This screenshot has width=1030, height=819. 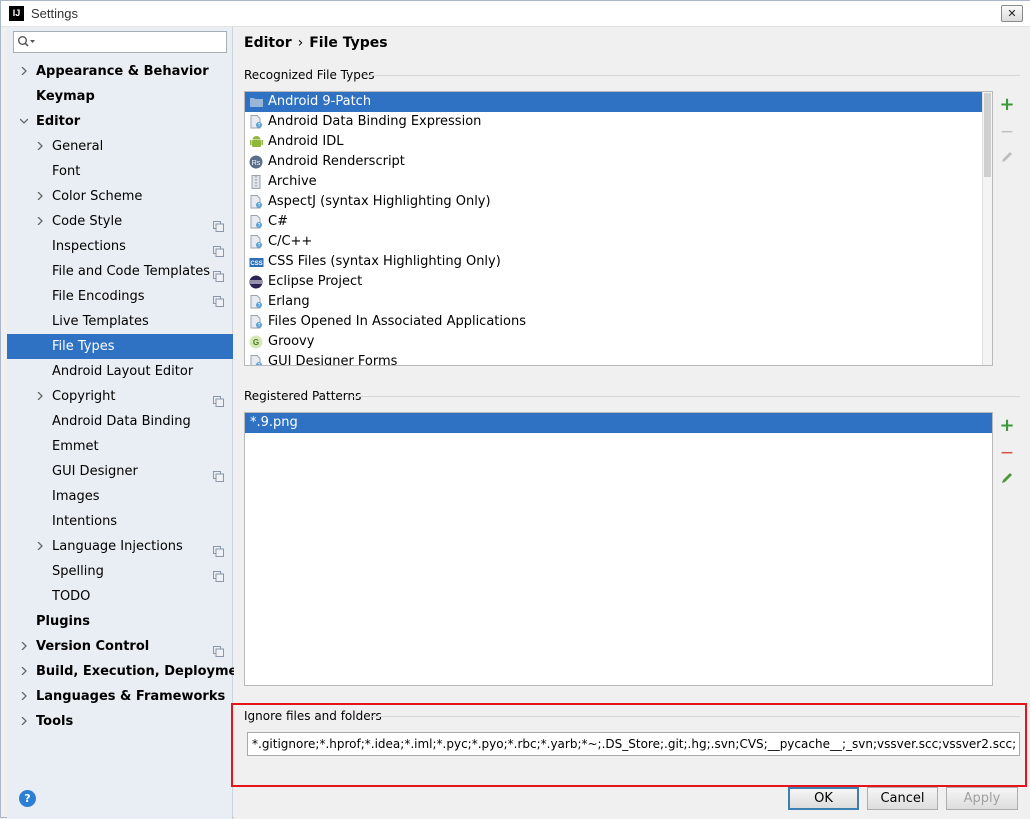 What do you see at coordinates (1007, 105) in the screenshot?
I see `add-file-type-button: +` at bounding box center [1007, 105].